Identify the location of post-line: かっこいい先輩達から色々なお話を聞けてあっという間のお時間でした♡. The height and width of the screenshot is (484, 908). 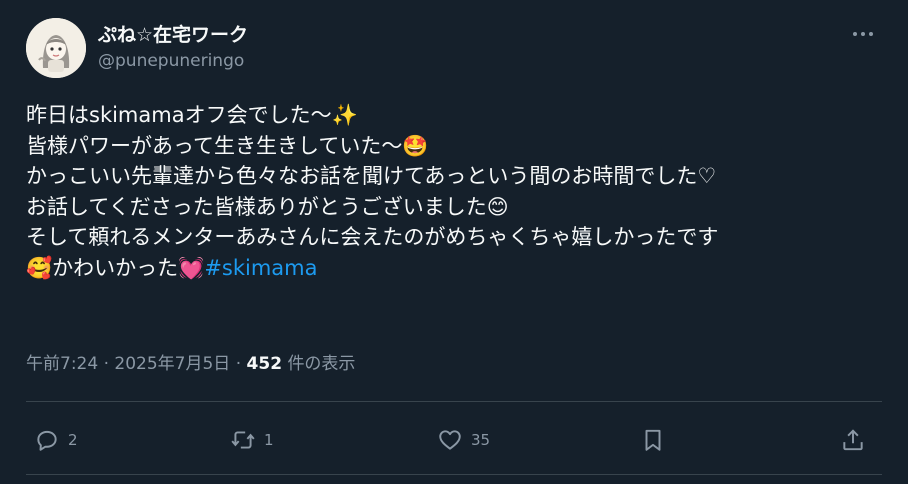
(456, 176).